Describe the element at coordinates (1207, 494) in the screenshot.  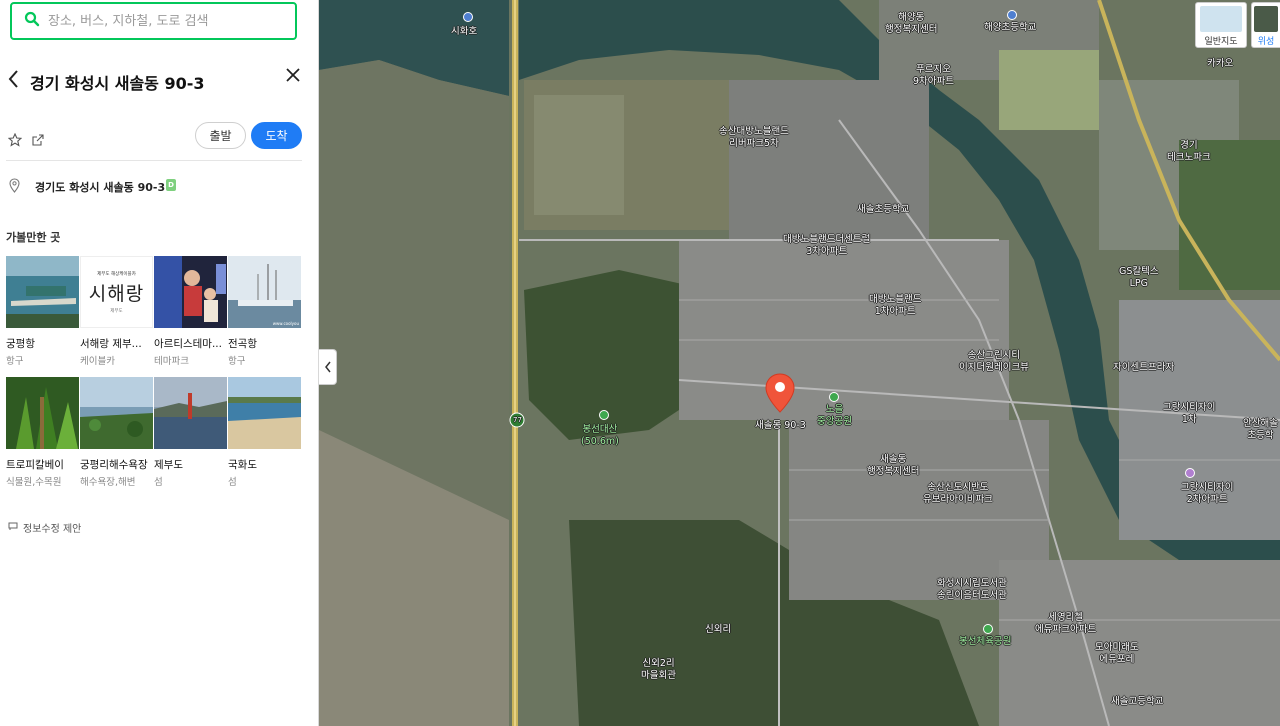
I see `map-label: 그랑시티자이 2차아파트` at that location.